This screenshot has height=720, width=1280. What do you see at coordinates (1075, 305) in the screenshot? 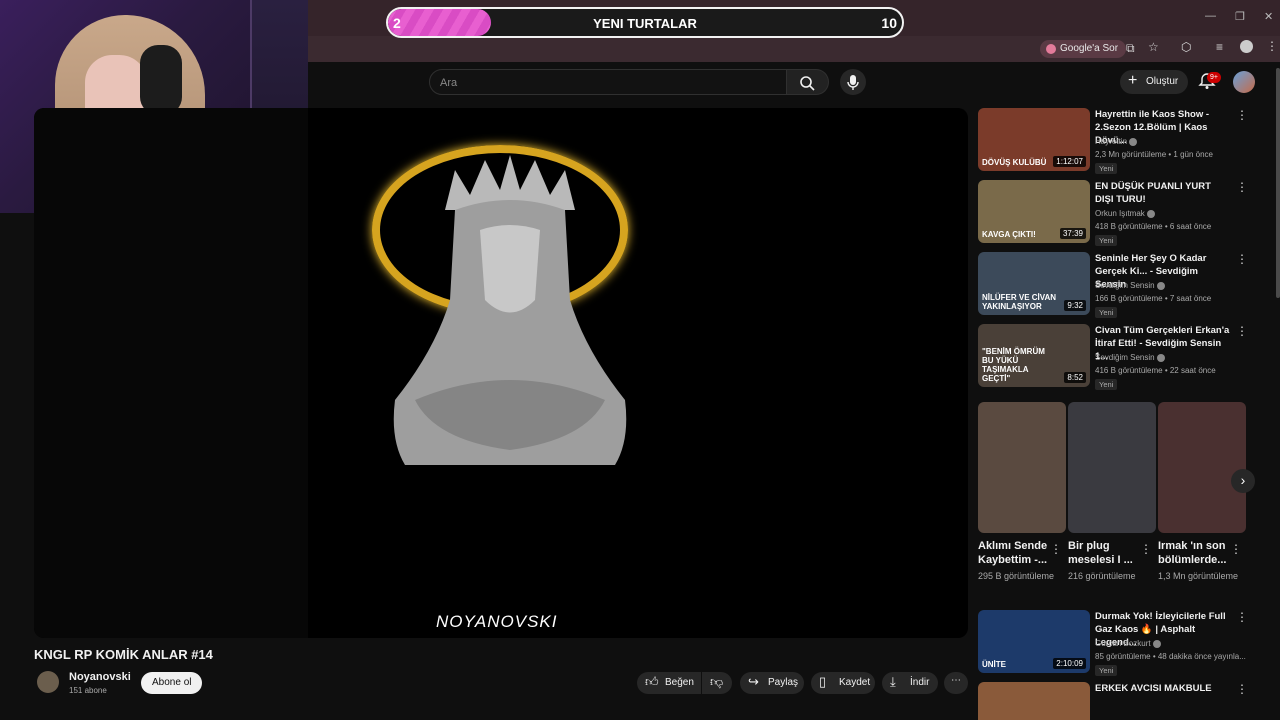
I see `video-duration: 9:32` at bounding box center [1075, 305].